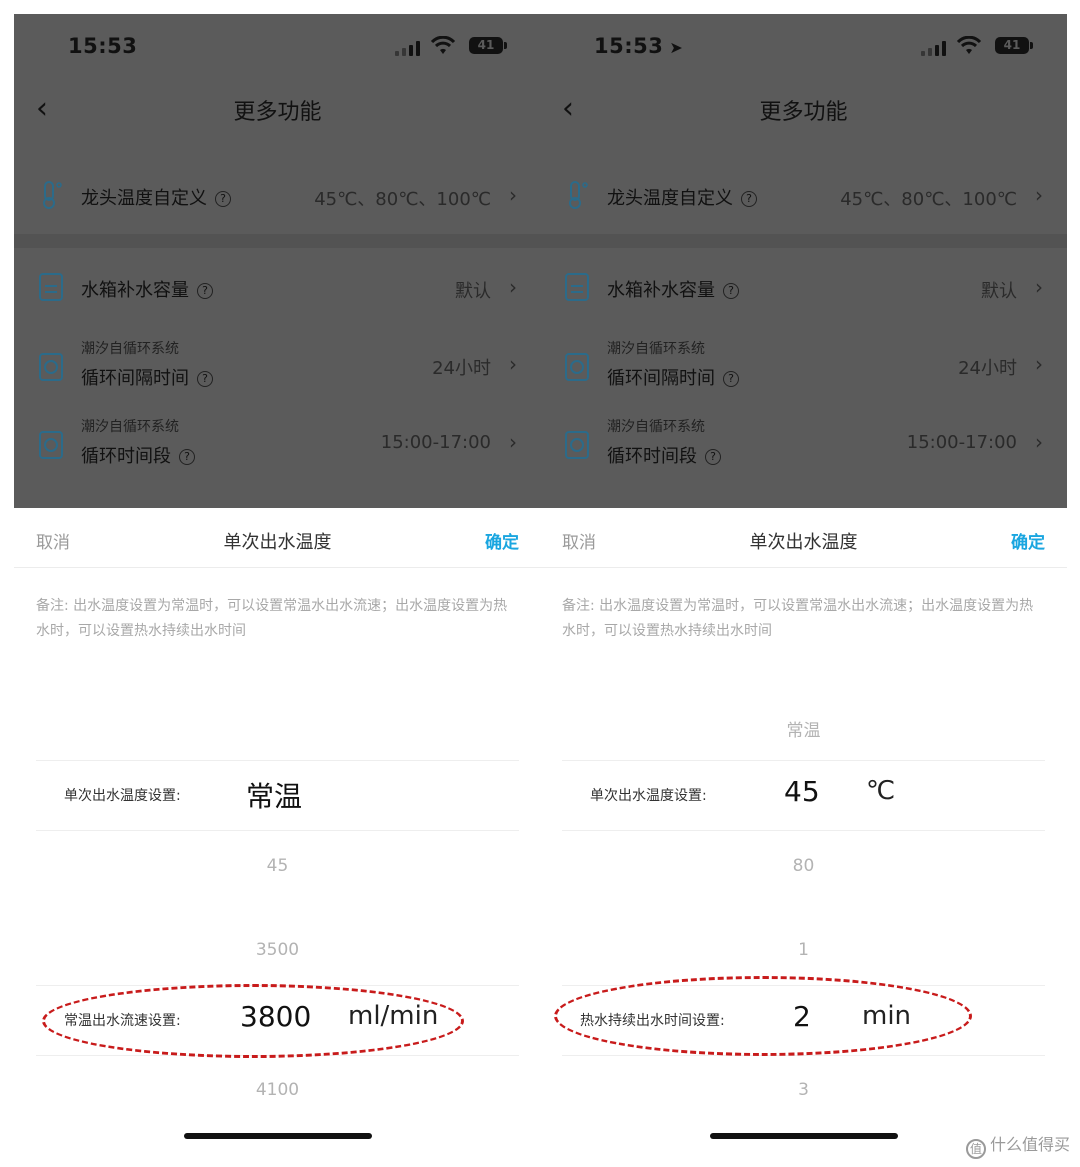 The height and width of the screenshot is (1167, 1080). I want to click on duration-prev-option: 1, so click(803, 950).